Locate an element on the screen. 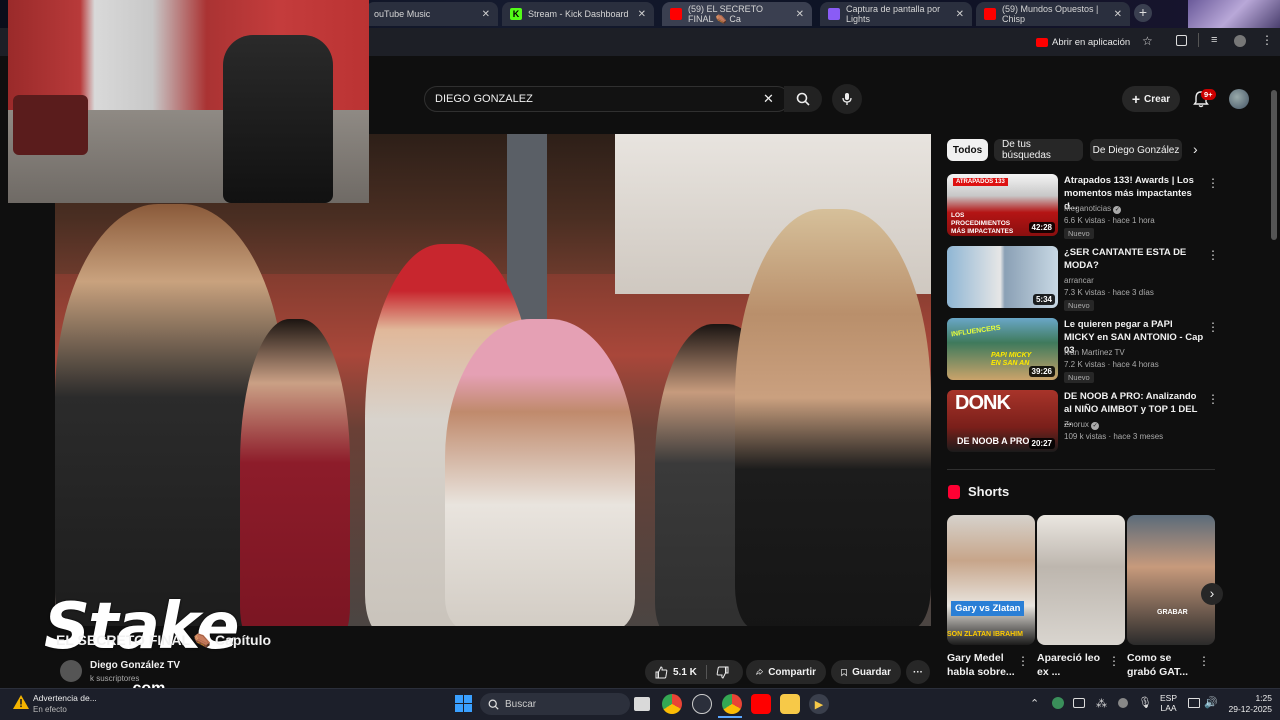  network-icon is located at coordinates (1194, 703).